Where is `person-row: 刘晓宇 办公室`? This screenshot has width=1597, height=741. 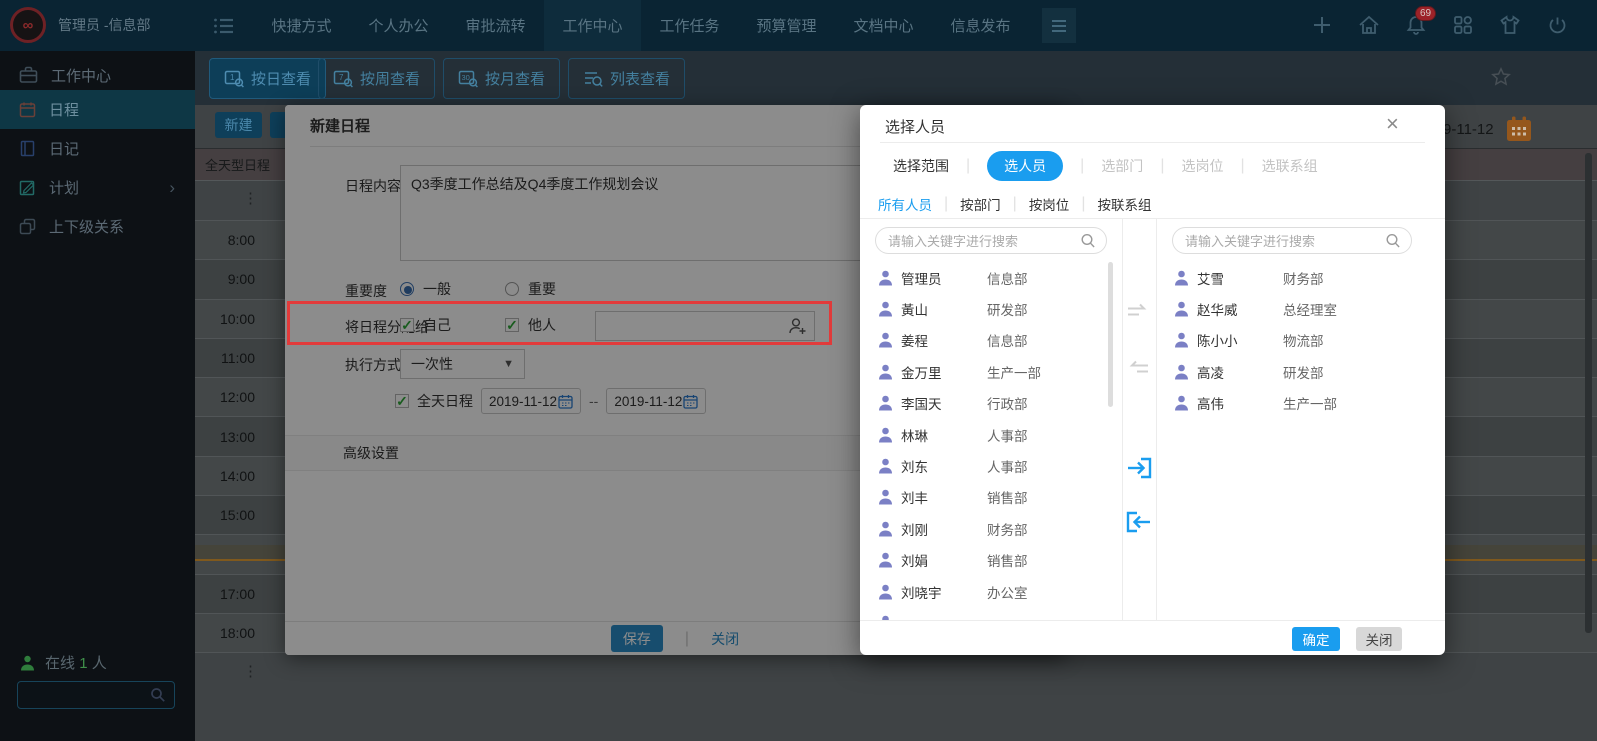
person-row: 刘晓宇 办公室 is located at coordinates (993, 591).